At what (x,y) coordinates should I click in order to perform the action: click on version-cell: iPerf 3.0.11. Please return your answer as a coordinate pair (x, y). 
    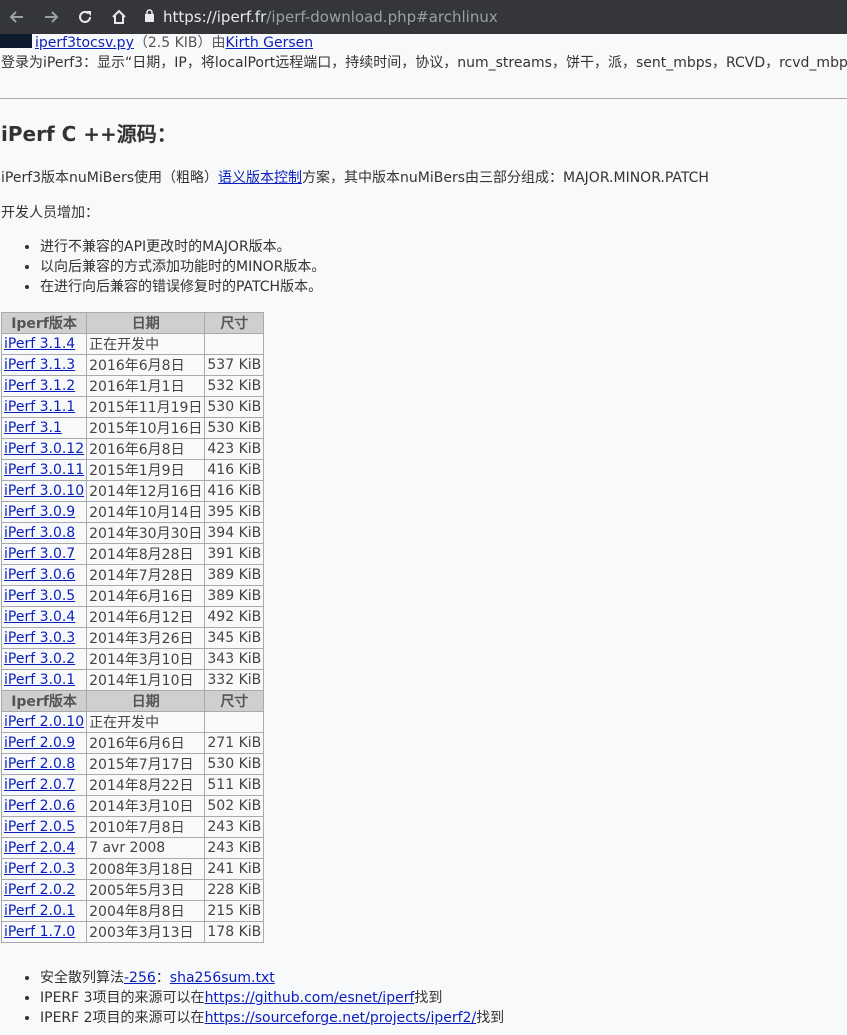
    Looking at the image, I should click on (44, 470).